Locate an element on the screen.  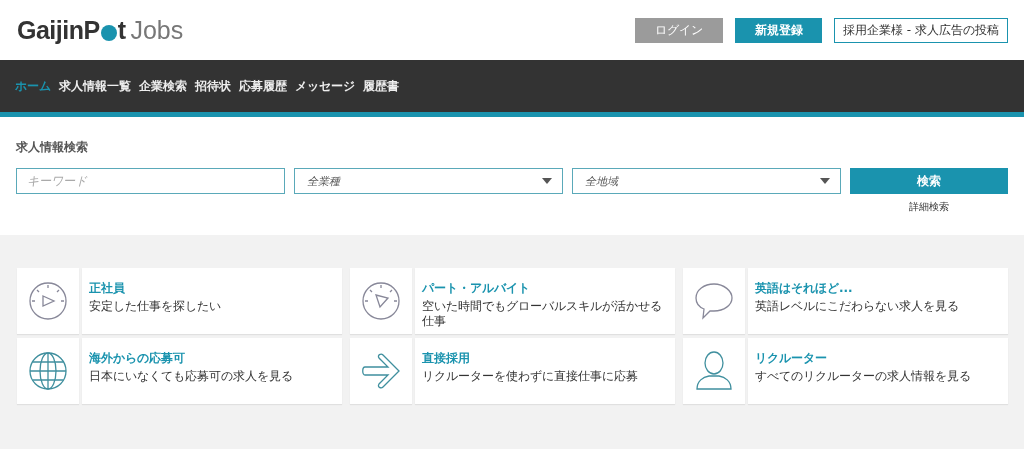
nav-link: 招待状 is located at coordinates (213, 86).